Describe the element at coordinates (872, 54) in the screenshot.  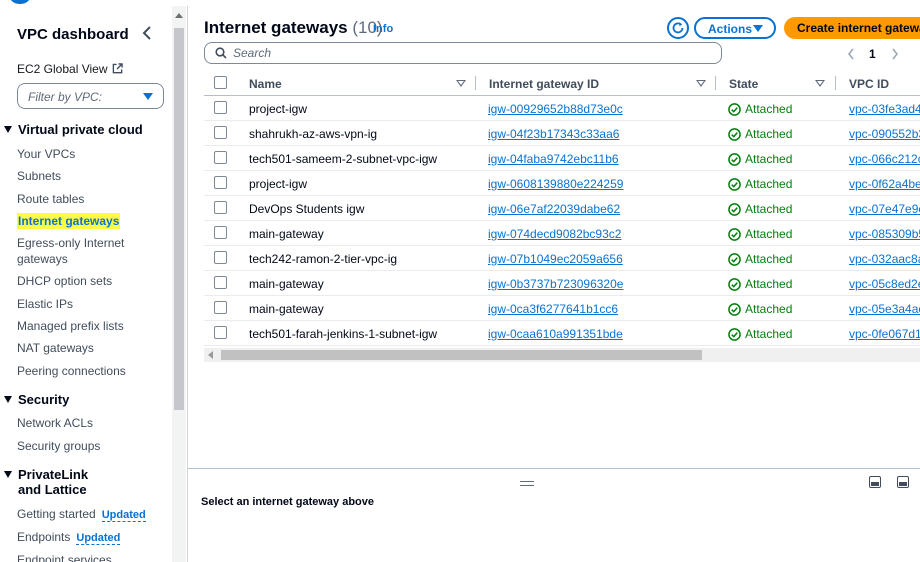
I see `page-number: 1` at that location.